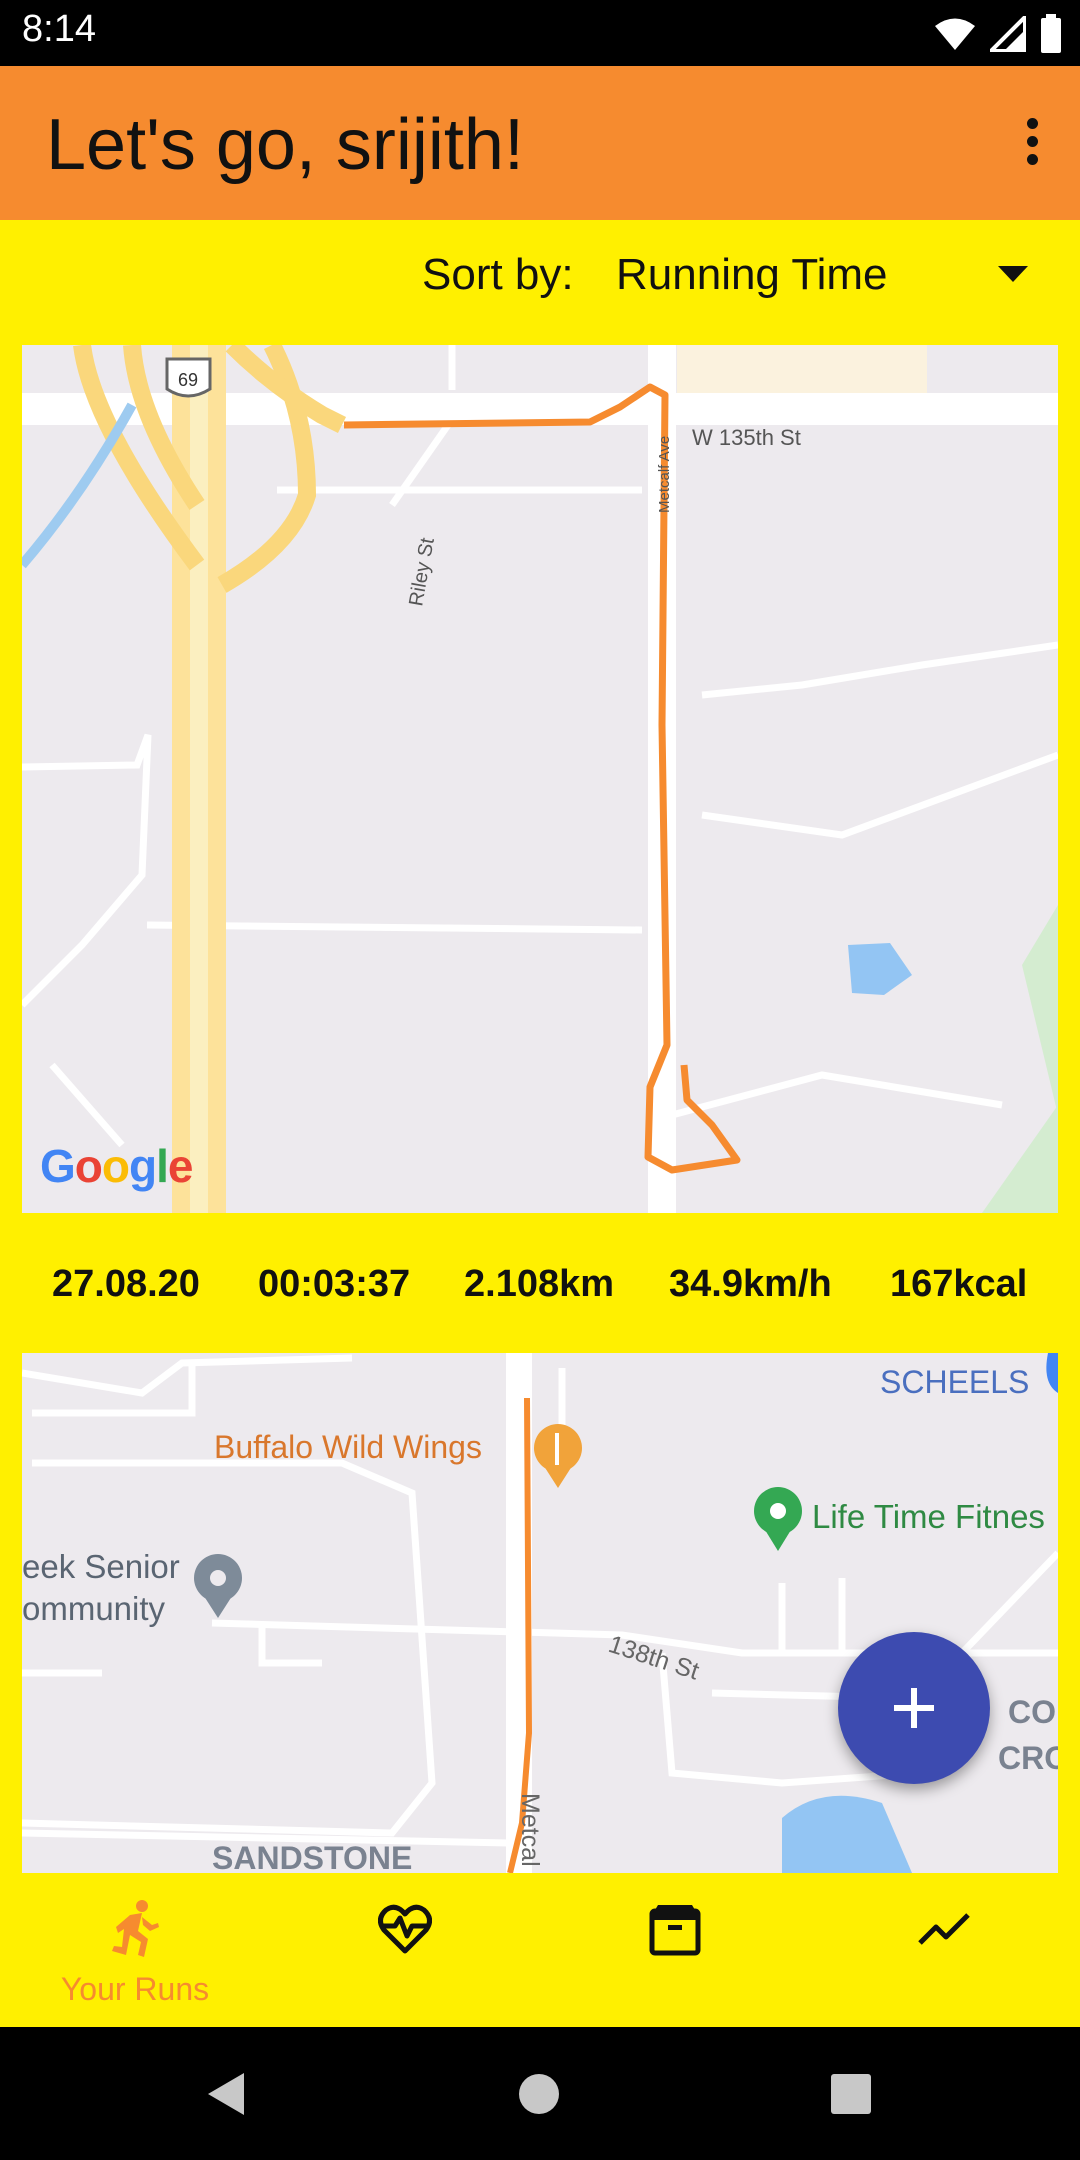 The width and height of the screenshot is (1080, 2160). I want to click on overflow-menu-button, so click(1032, 143).